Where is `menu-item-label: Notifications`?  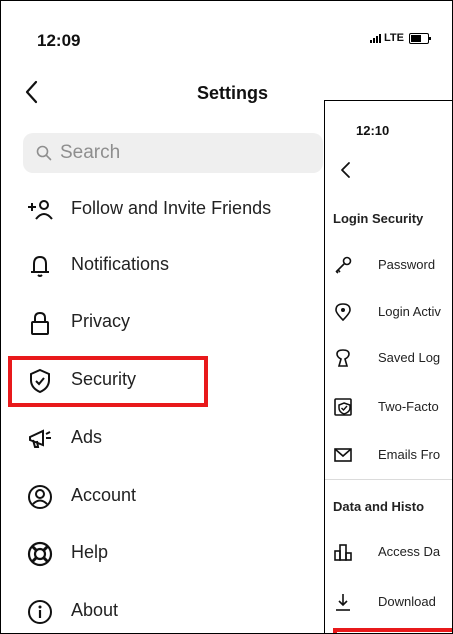 menu-item-label: Notifications is located at coordinates (120, 264).